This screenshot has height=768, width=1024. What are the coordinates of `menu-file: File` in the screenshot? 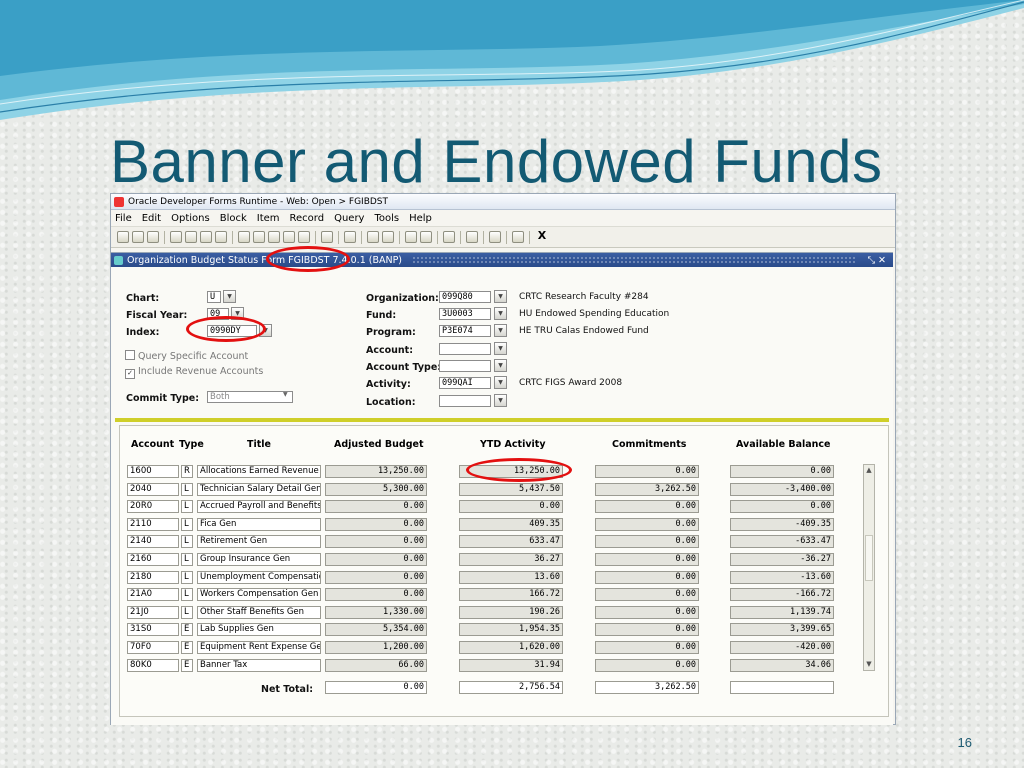 It's located at (123, 218).